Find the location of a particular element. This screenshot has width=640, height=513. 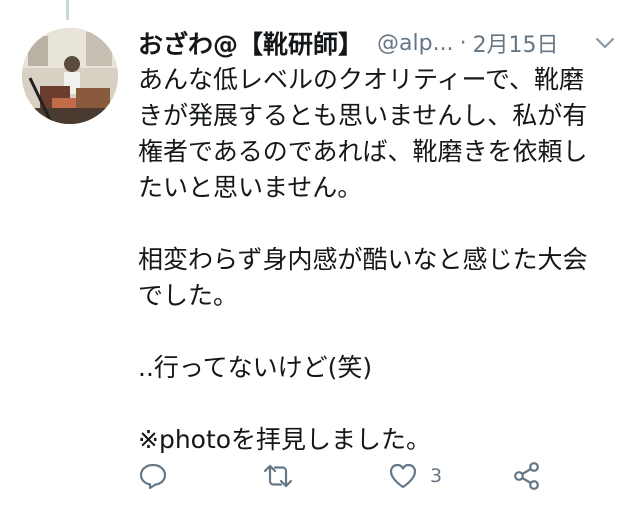

thread-connector-line is located at coordinates (67, 10).